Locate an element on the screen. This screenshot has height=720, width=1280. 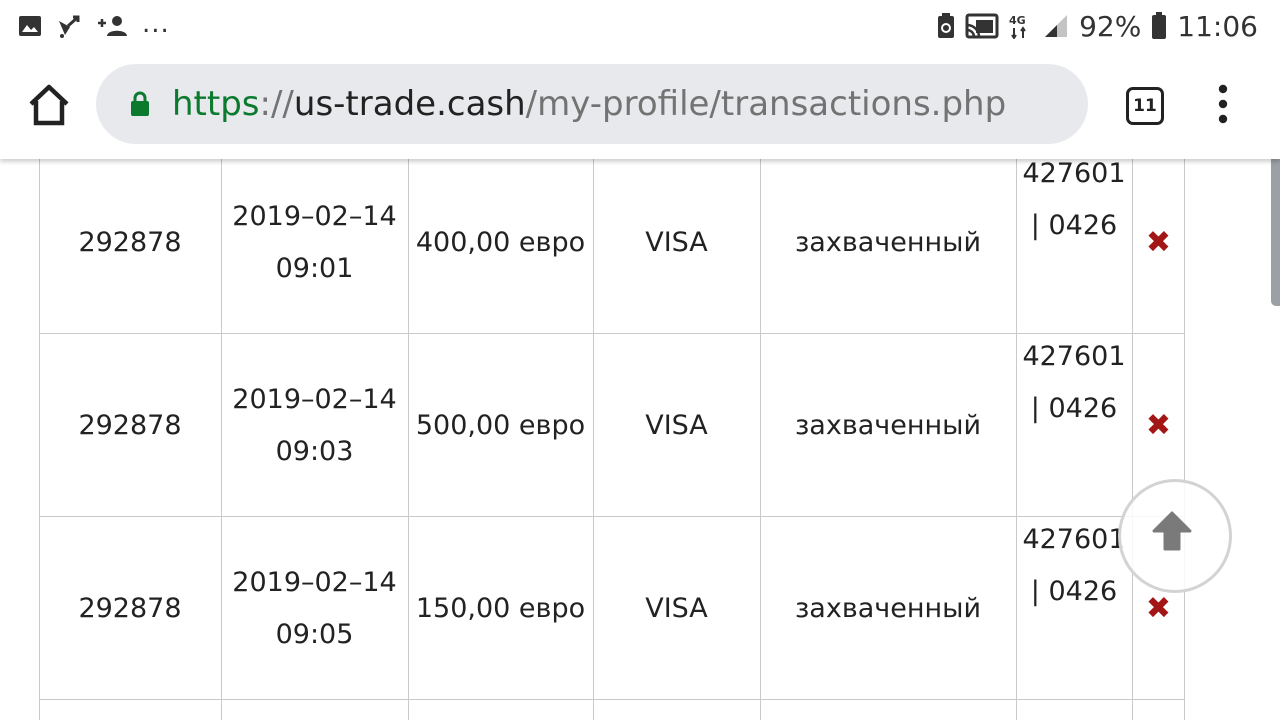
url-path: /my-profile/transactions.php is located at coordinates (766, 104).